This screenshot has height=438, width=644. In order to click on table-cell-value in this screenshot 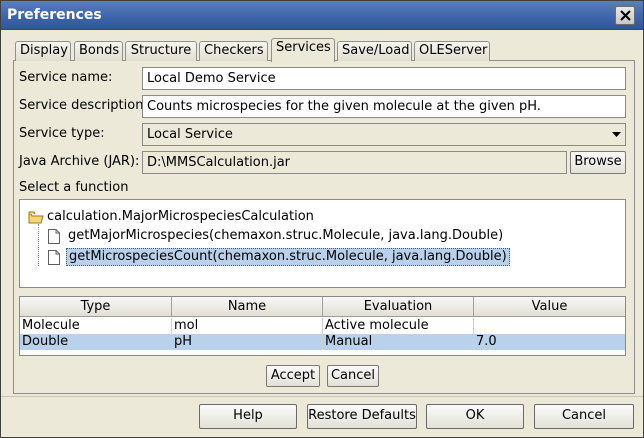, I will do `click(549, 326)`.